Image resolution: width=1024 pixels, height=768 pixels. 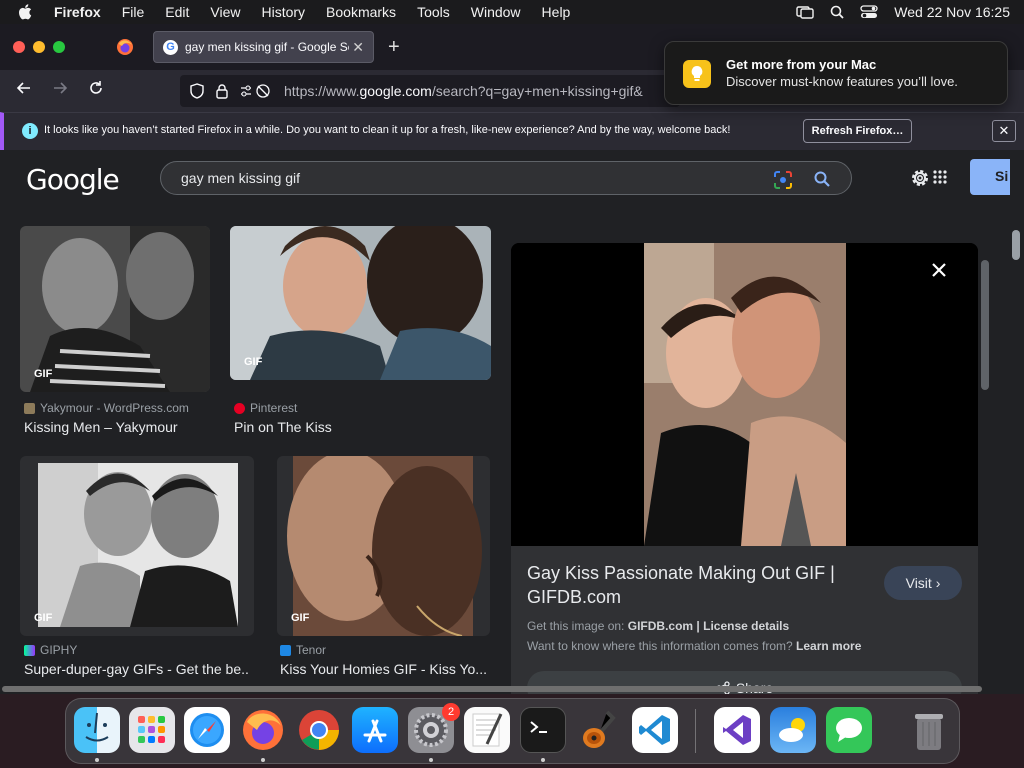 I want to click on result-source: Pinterest, so click(x=265, y=408).